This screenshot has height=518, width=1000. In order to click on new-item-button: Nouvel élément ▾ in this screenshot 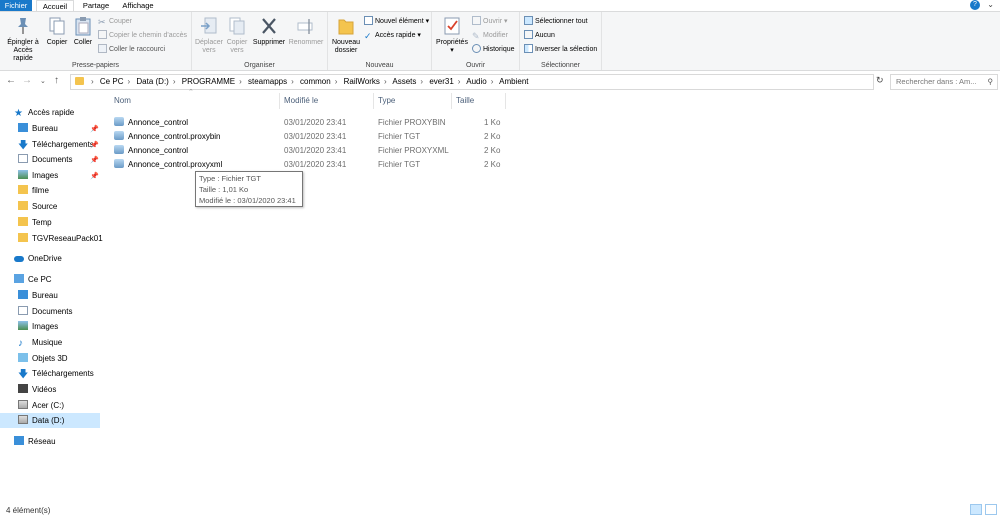, I will do `click(396, 21)`.